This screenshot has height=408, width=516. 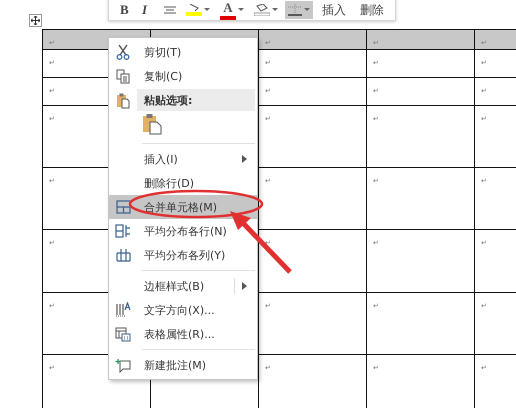 I want to click on menu-item: 新建批注(M), so click(x=183, y=365).